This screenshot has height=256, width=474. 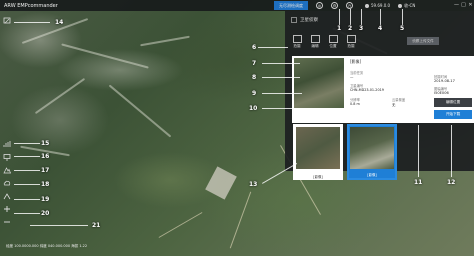 I want to click on location-icon, so click(x=333, y=39).